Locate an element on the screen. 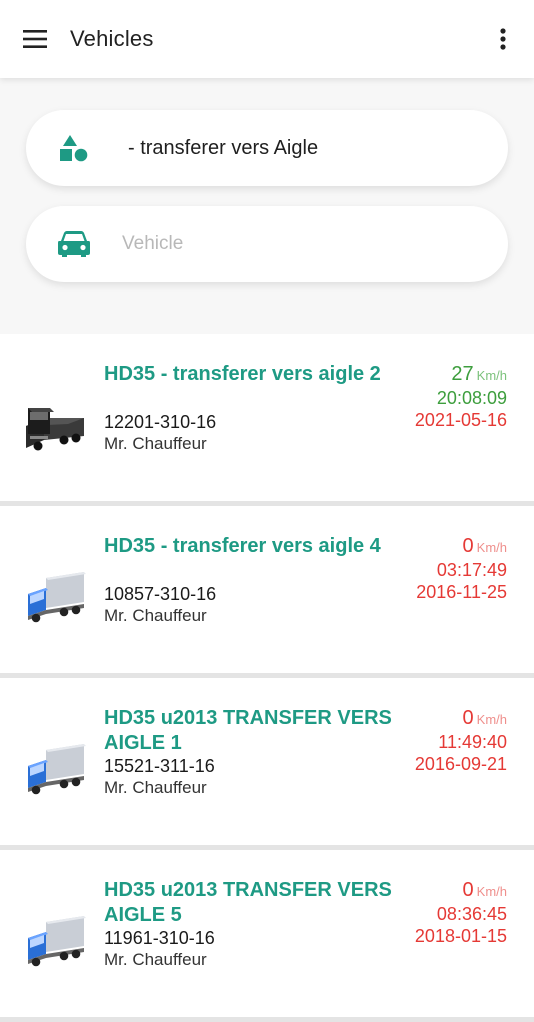  vehicle-plate: 11961-310-16 is located at coordinates (159, 938).